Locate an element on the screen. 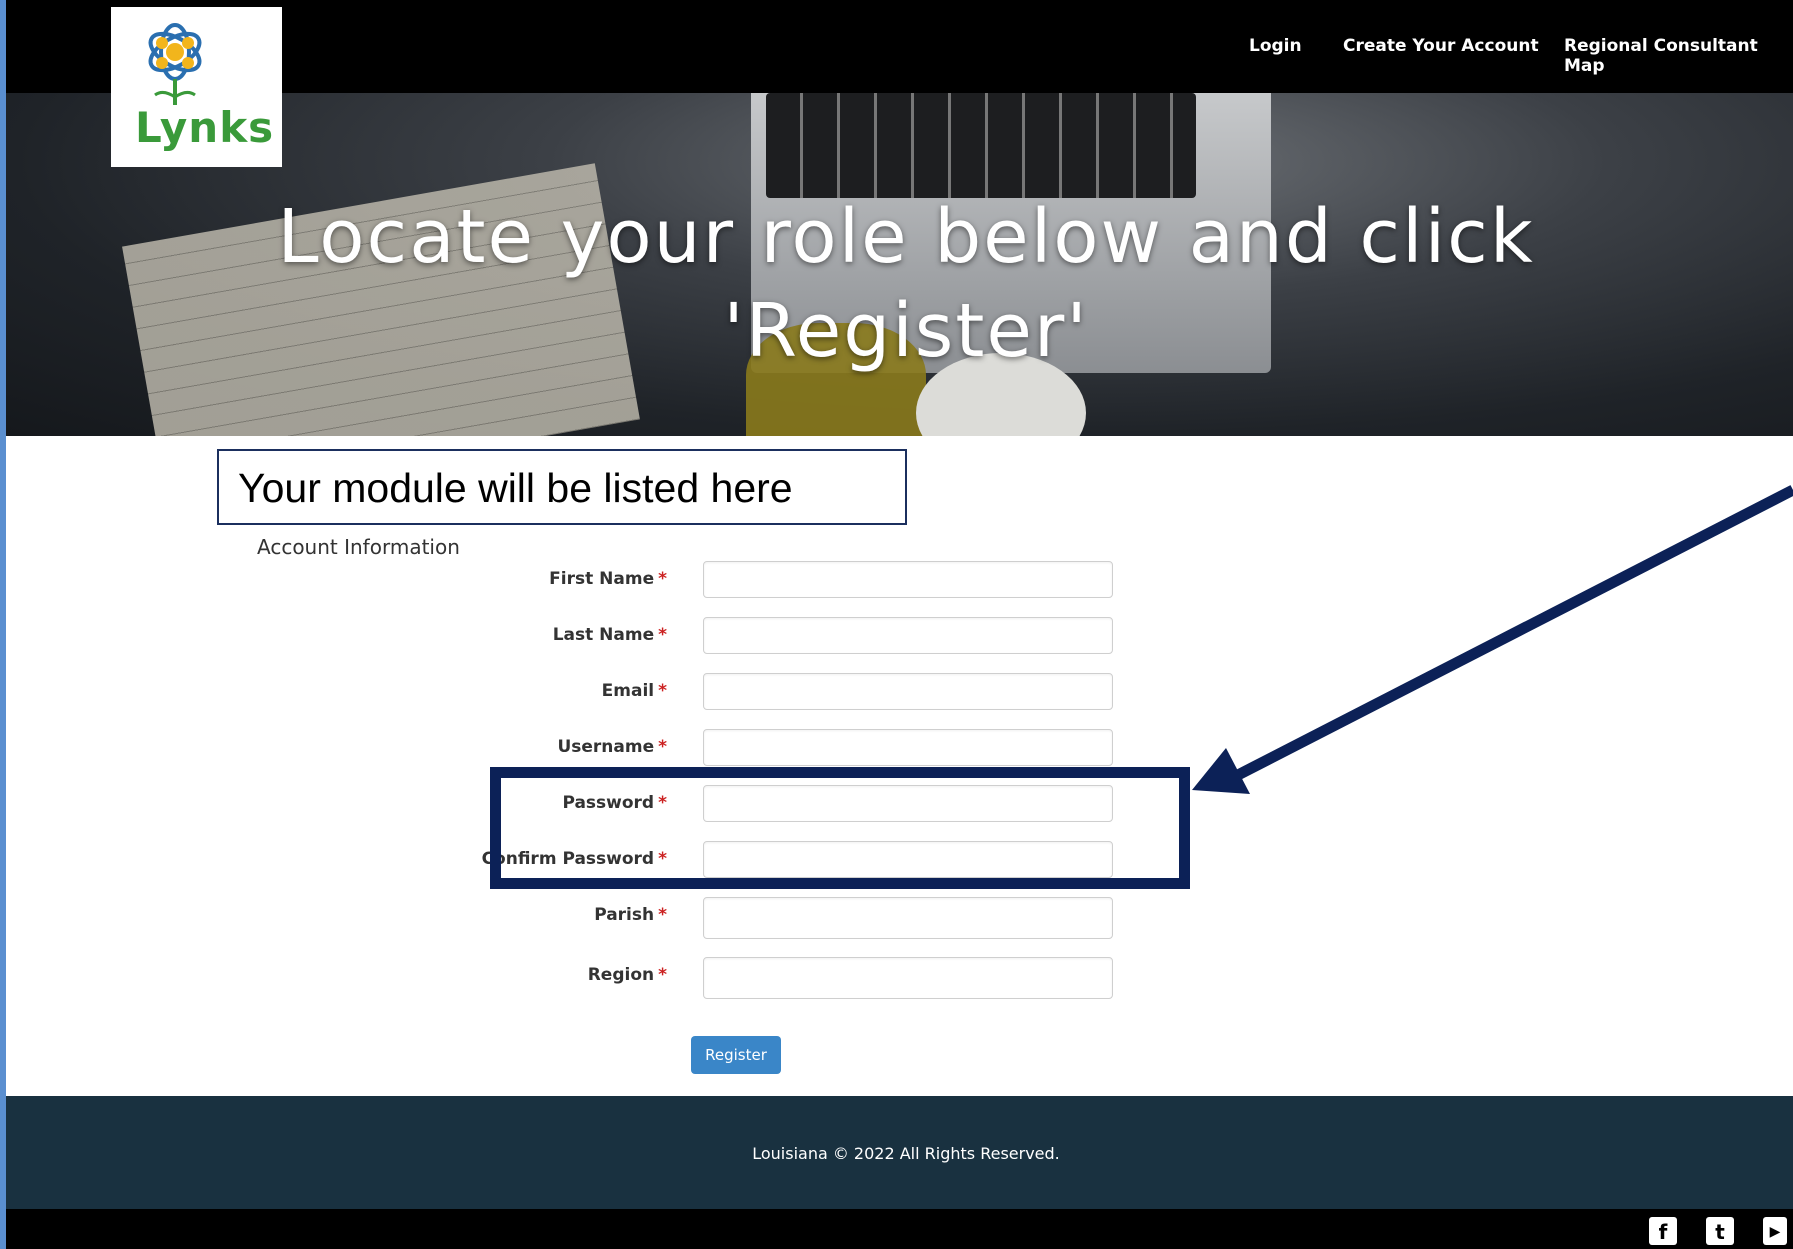 The height and width of the screenshot is (1249, 1793). site-logo: Lynks is located at coordinates (196, 87).